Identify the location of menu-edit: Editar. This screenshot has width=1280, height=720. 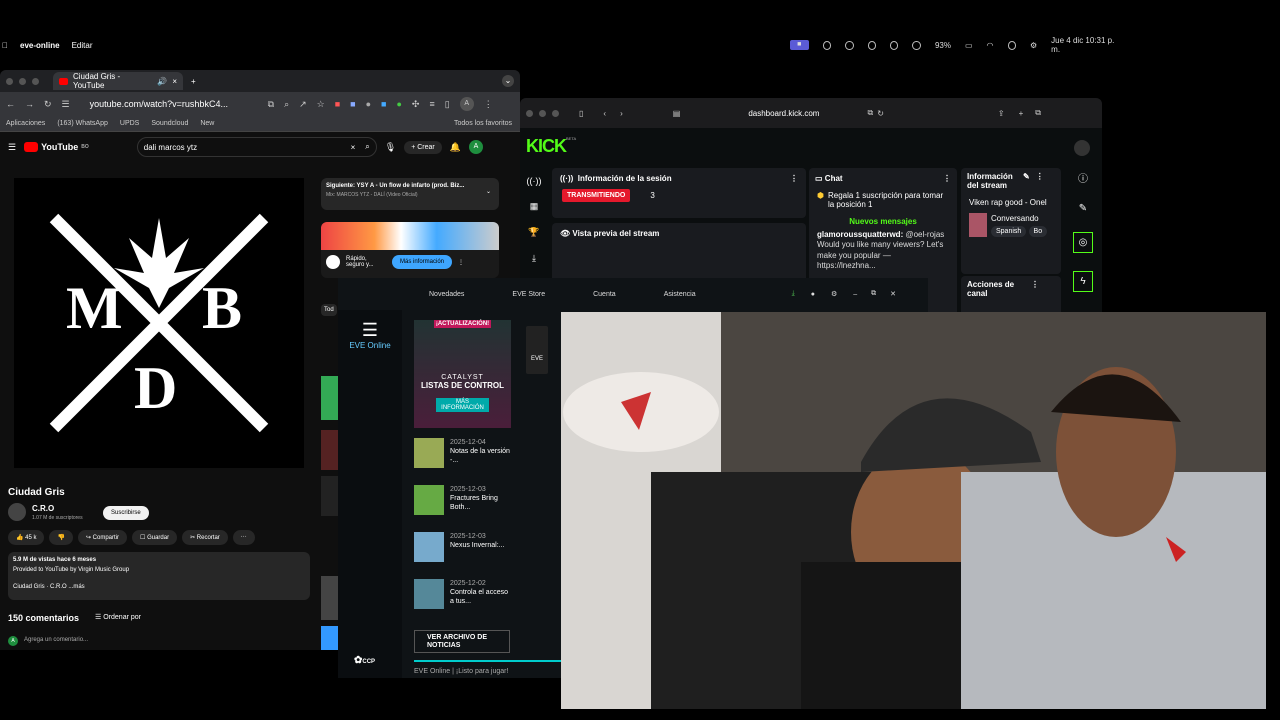
(82, 45).